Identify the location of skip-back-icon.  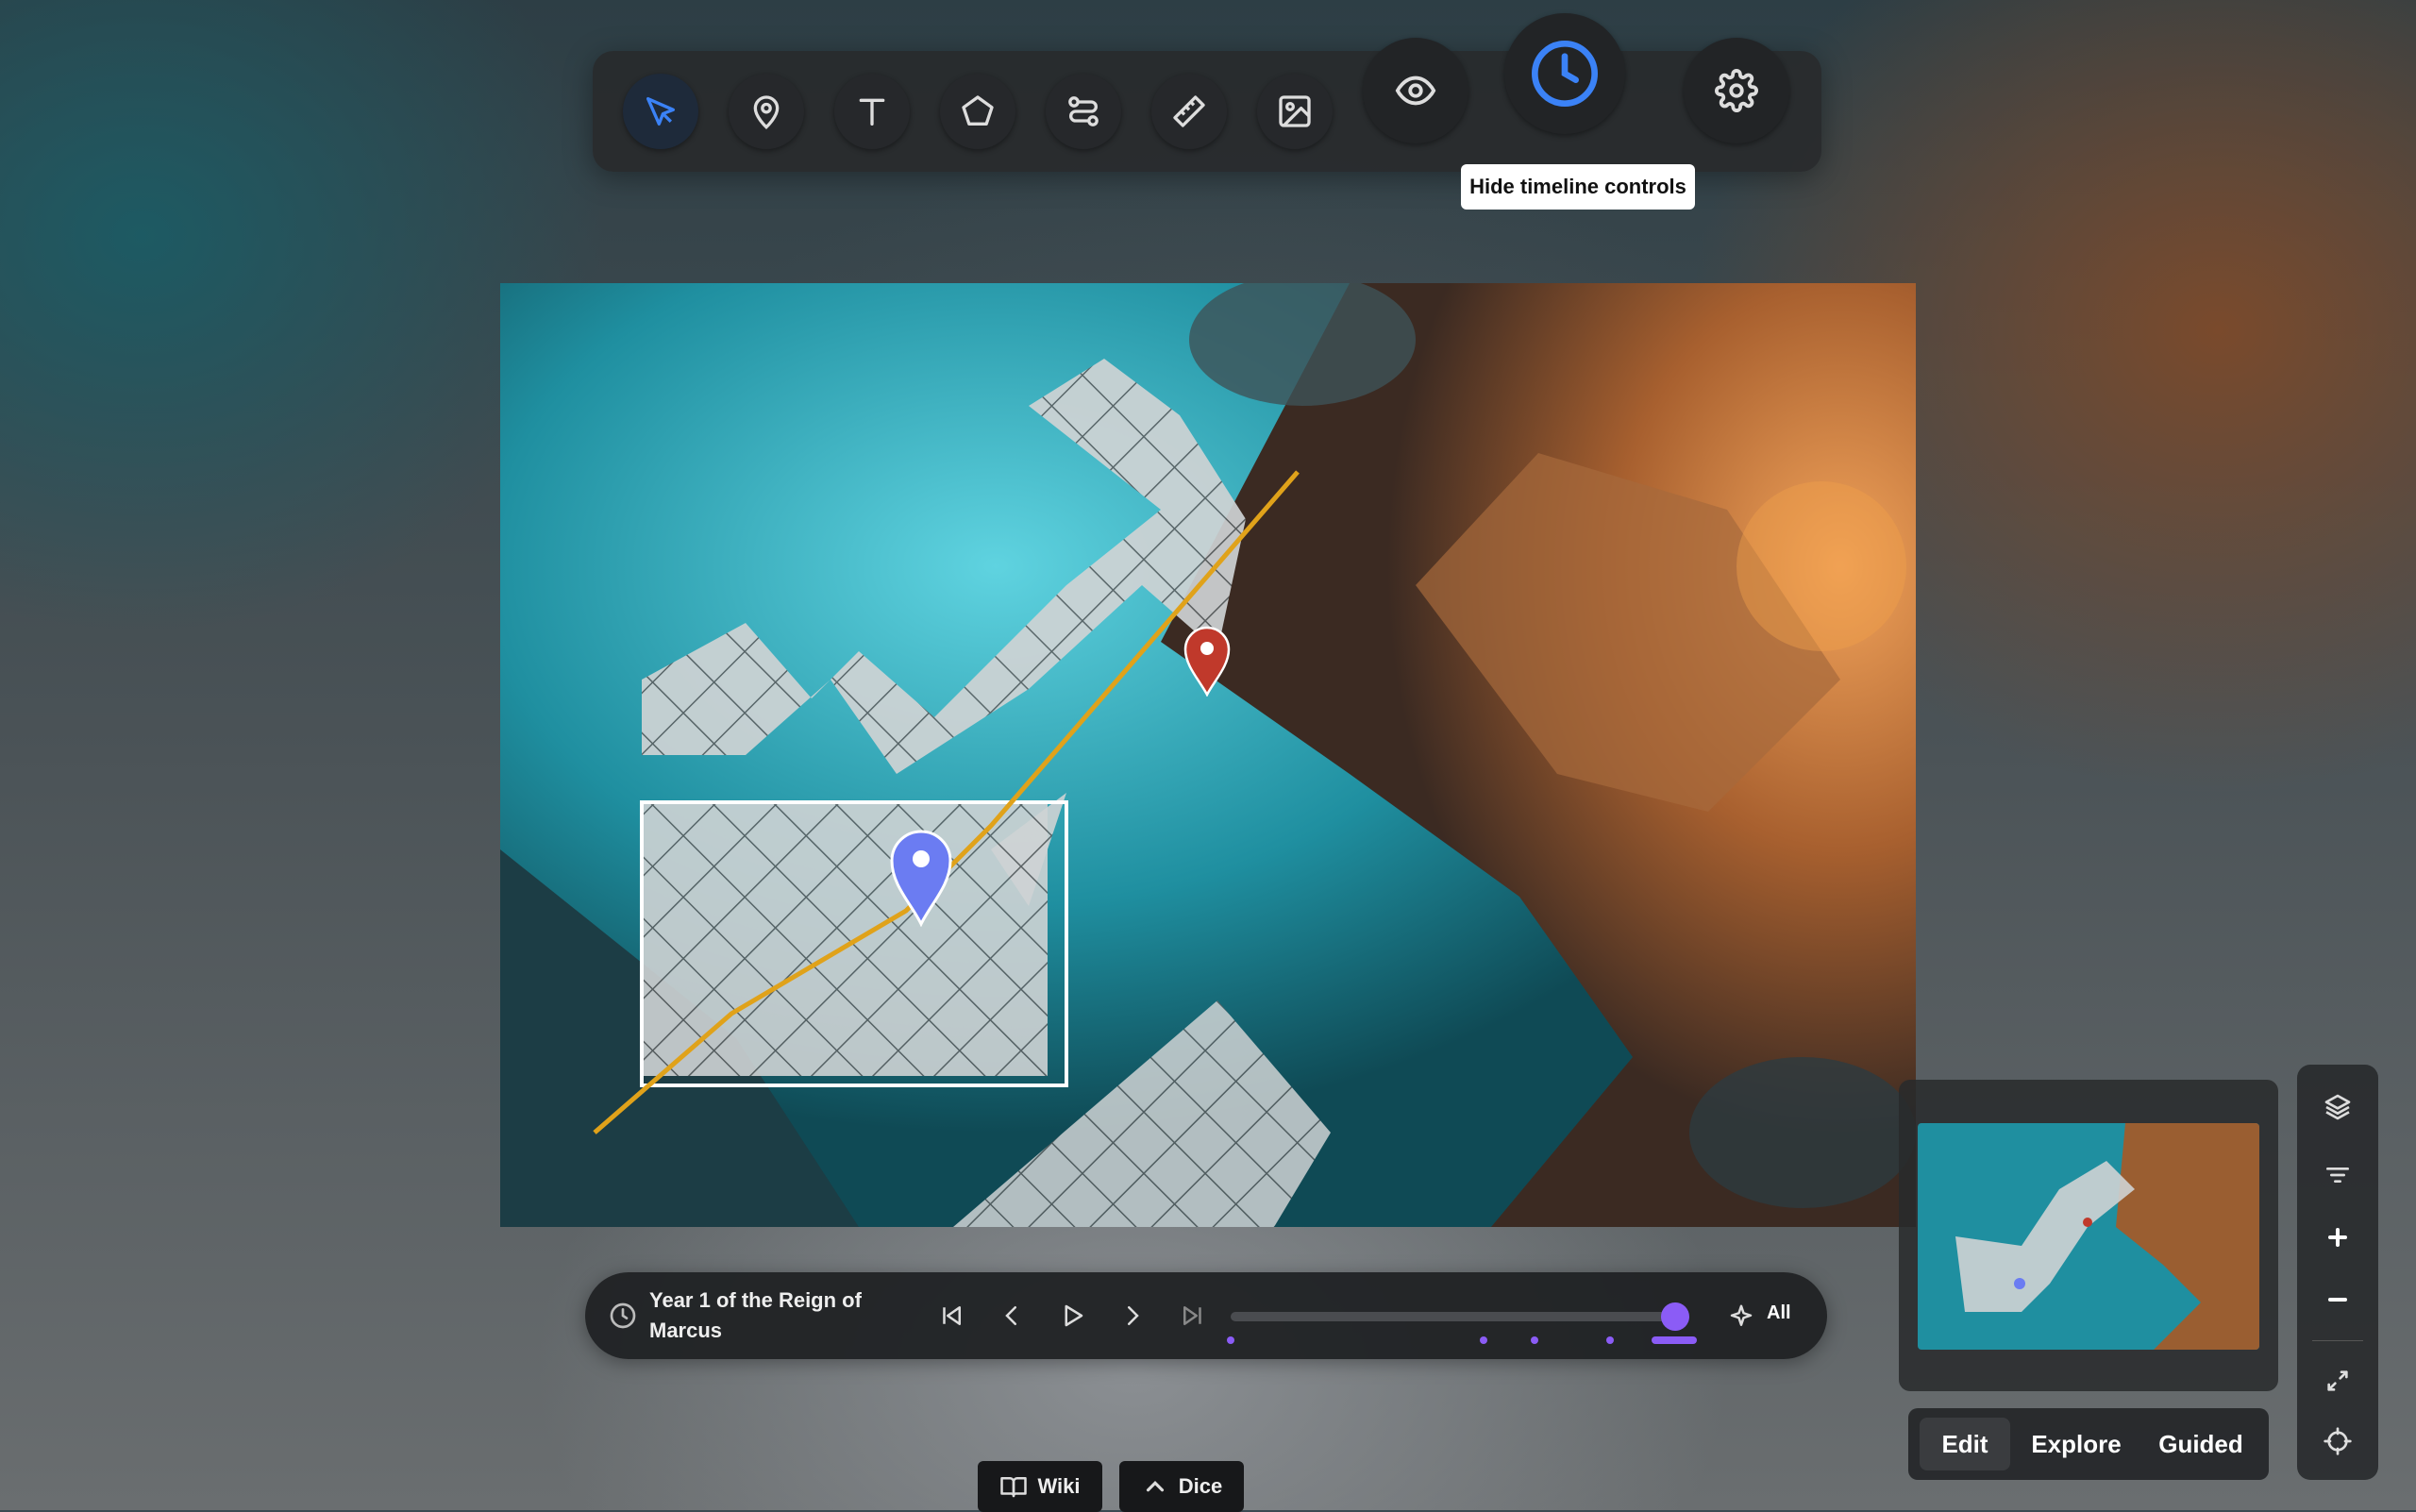
(952, 1315).